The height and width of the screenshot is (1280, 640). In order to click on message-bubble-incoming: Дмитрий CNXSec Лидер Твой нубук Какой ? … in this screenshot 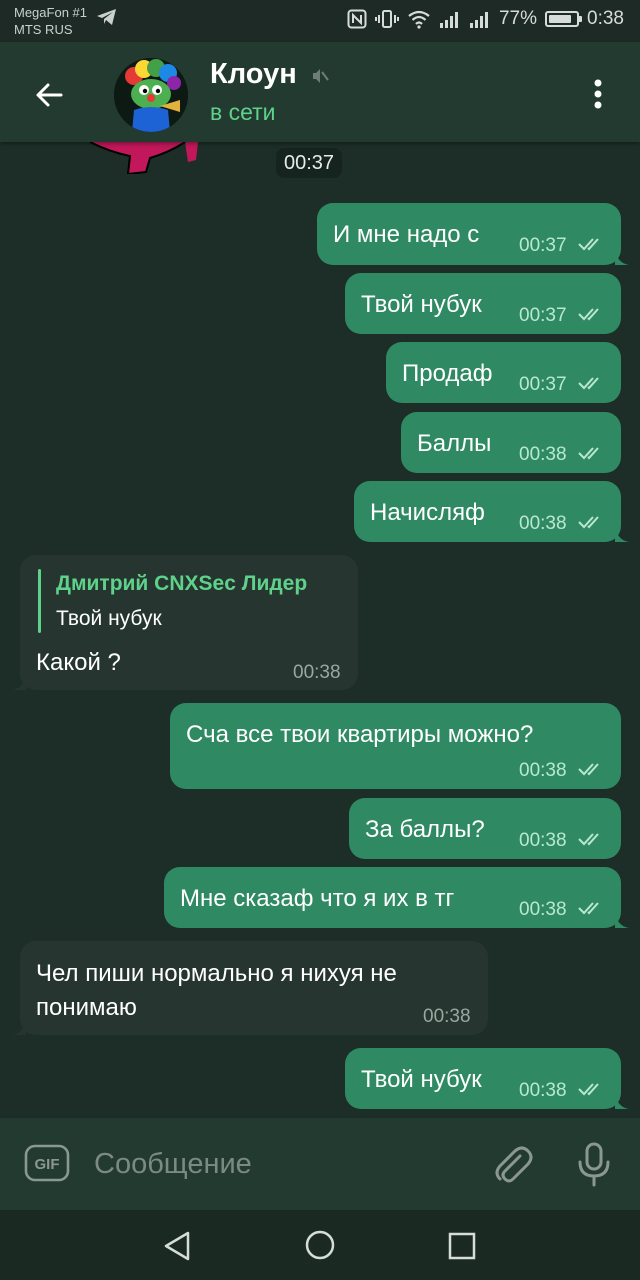, I will do `click(185, 622)`.